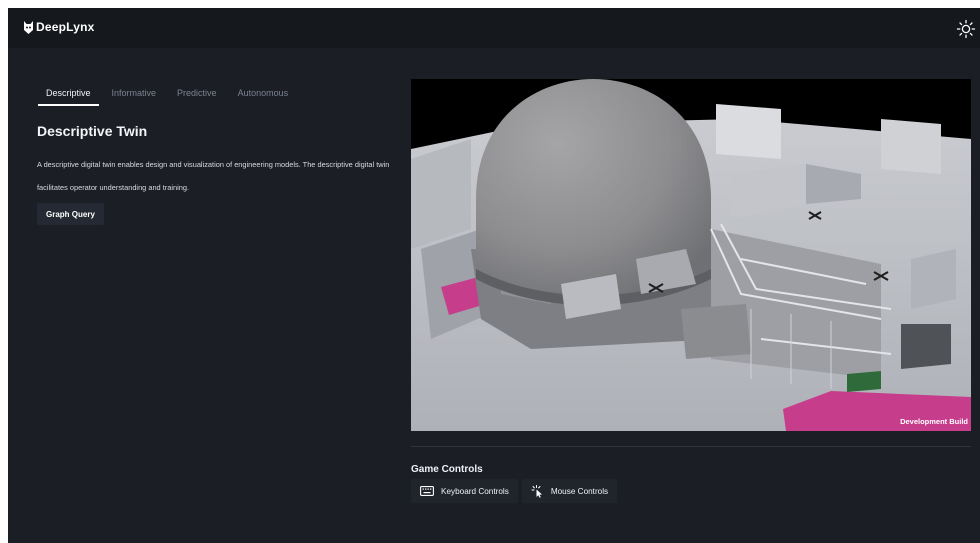 The height and width of the screenshot is (543, 980). What do you see at coordinates (65, 27) in the screenshot?
I see `app-name: DeepLynx` at bounding box center [65, 27].